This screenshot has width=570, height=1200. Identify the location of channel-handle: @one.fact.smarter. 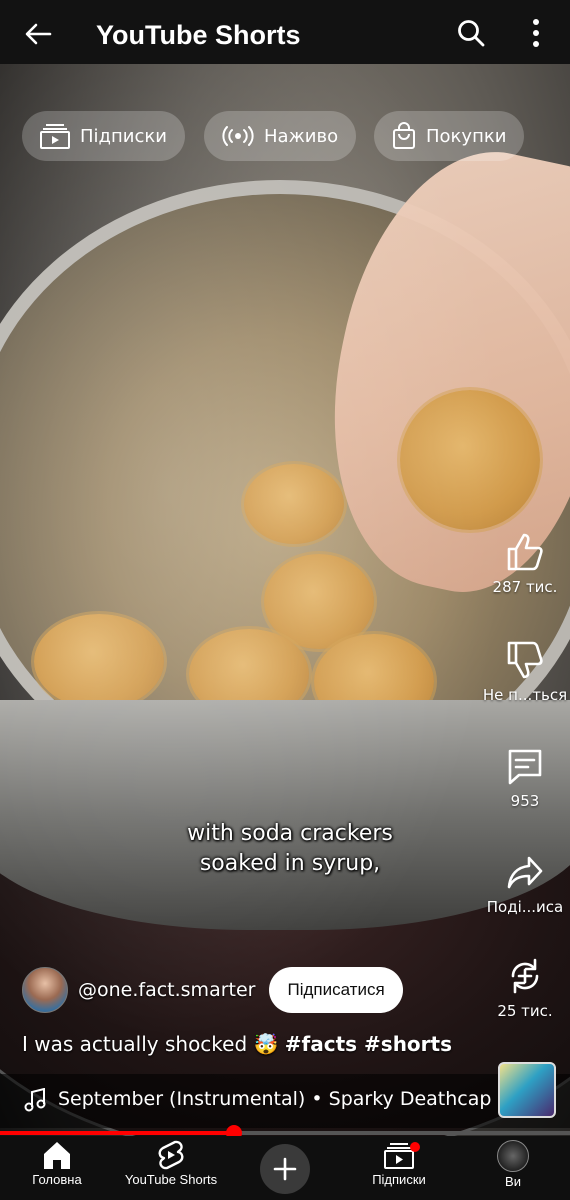
(166, 990).